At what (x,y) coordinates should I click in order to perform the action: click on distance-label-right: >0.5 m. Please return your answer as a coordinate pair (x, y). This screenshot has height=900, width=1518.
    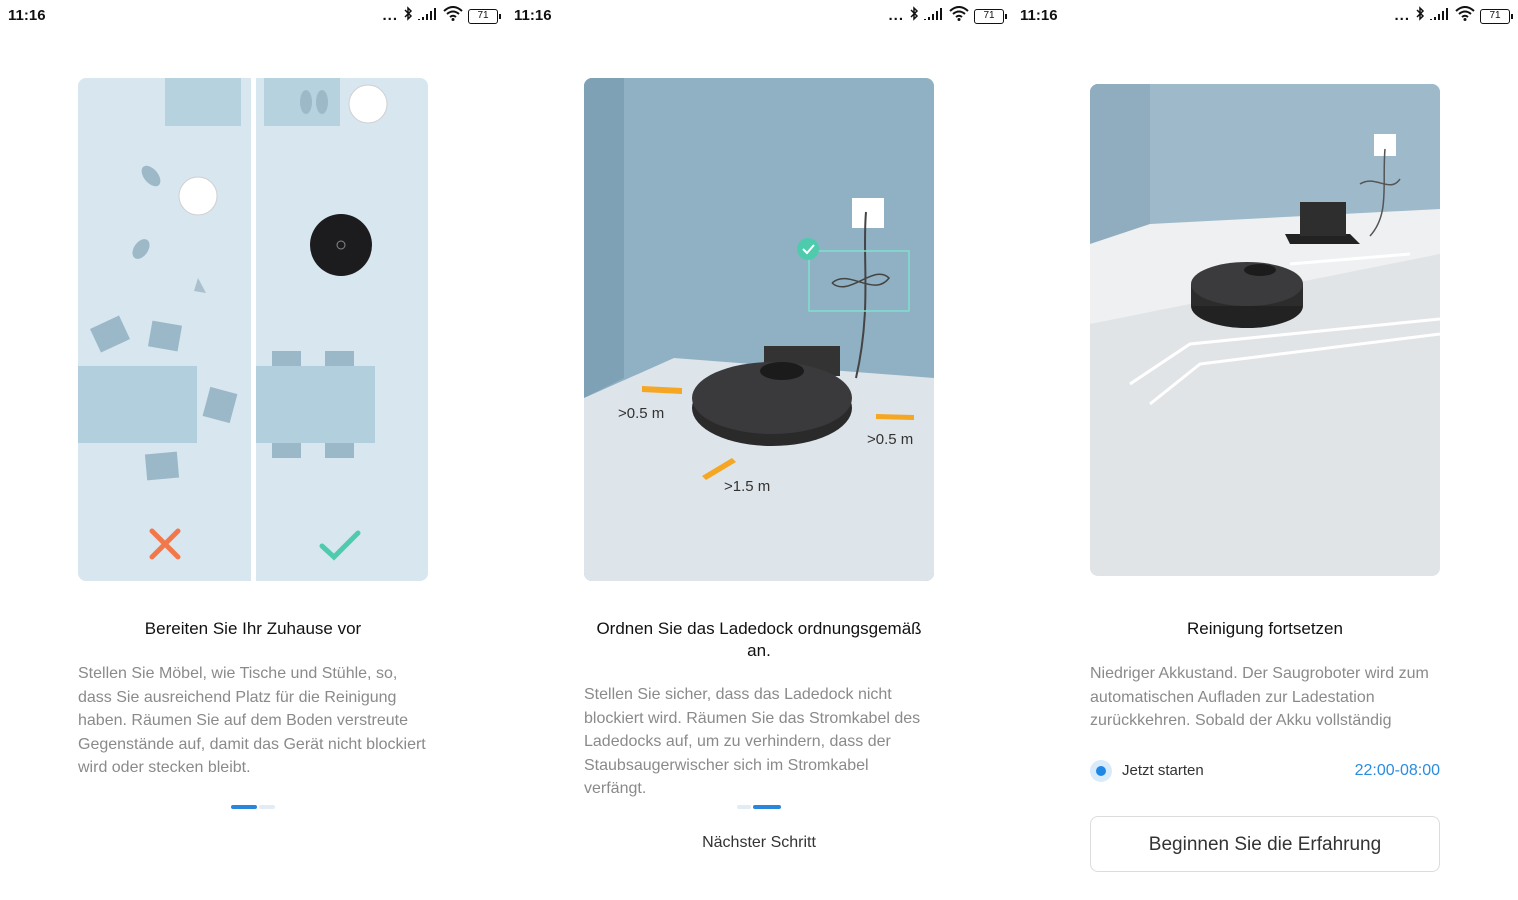
    Looking at the image, I should click on (890, 439).